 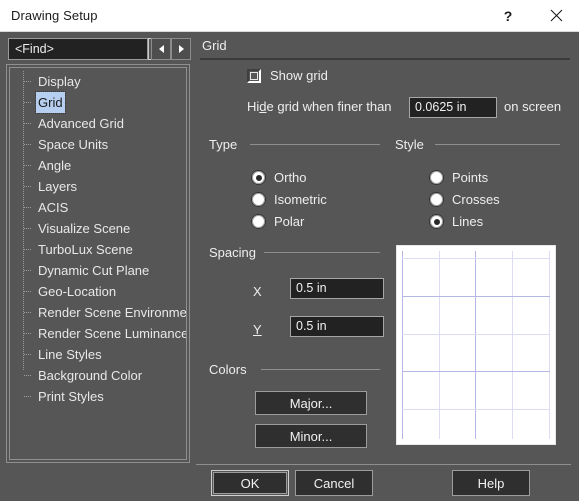 What do you see at coordinates (329, 106) in the screenshot?
I see `hide-grid-label-post: e grid when finer than` at bounding box center [329, 106].